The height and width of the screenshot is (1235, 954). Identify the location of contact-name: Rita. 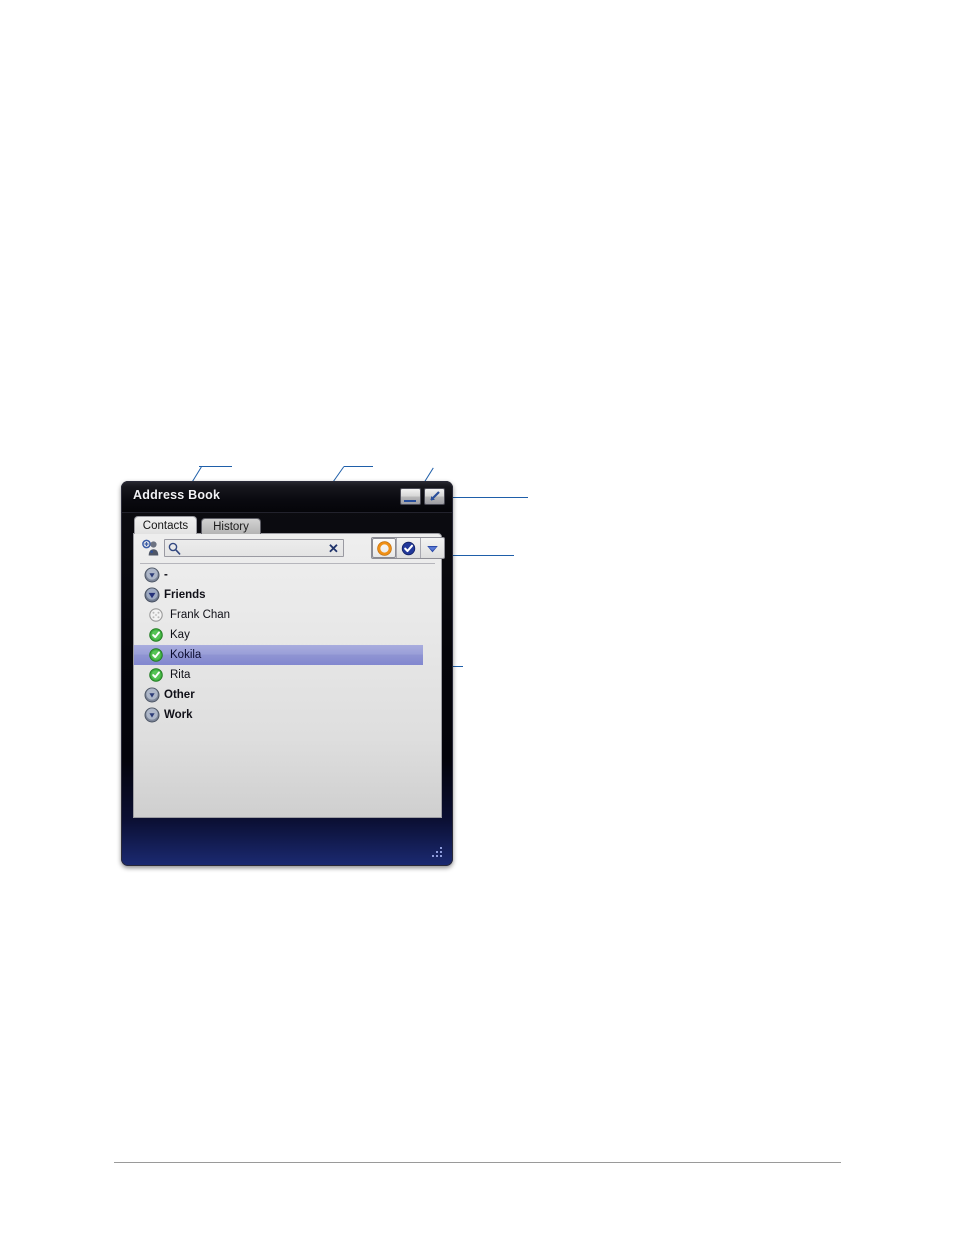
(180, 675).